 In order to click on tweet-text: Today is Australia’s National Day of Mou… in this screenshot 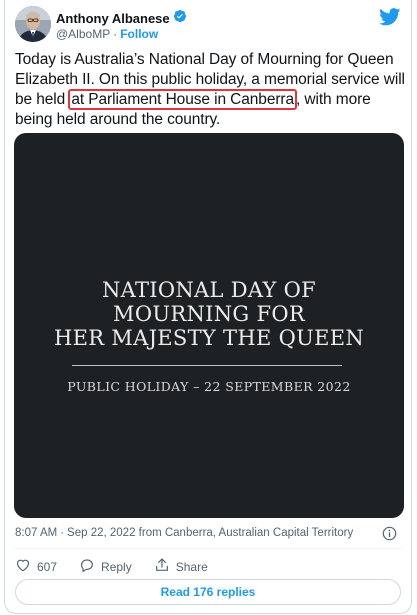, I will do `click(211, 90)`.